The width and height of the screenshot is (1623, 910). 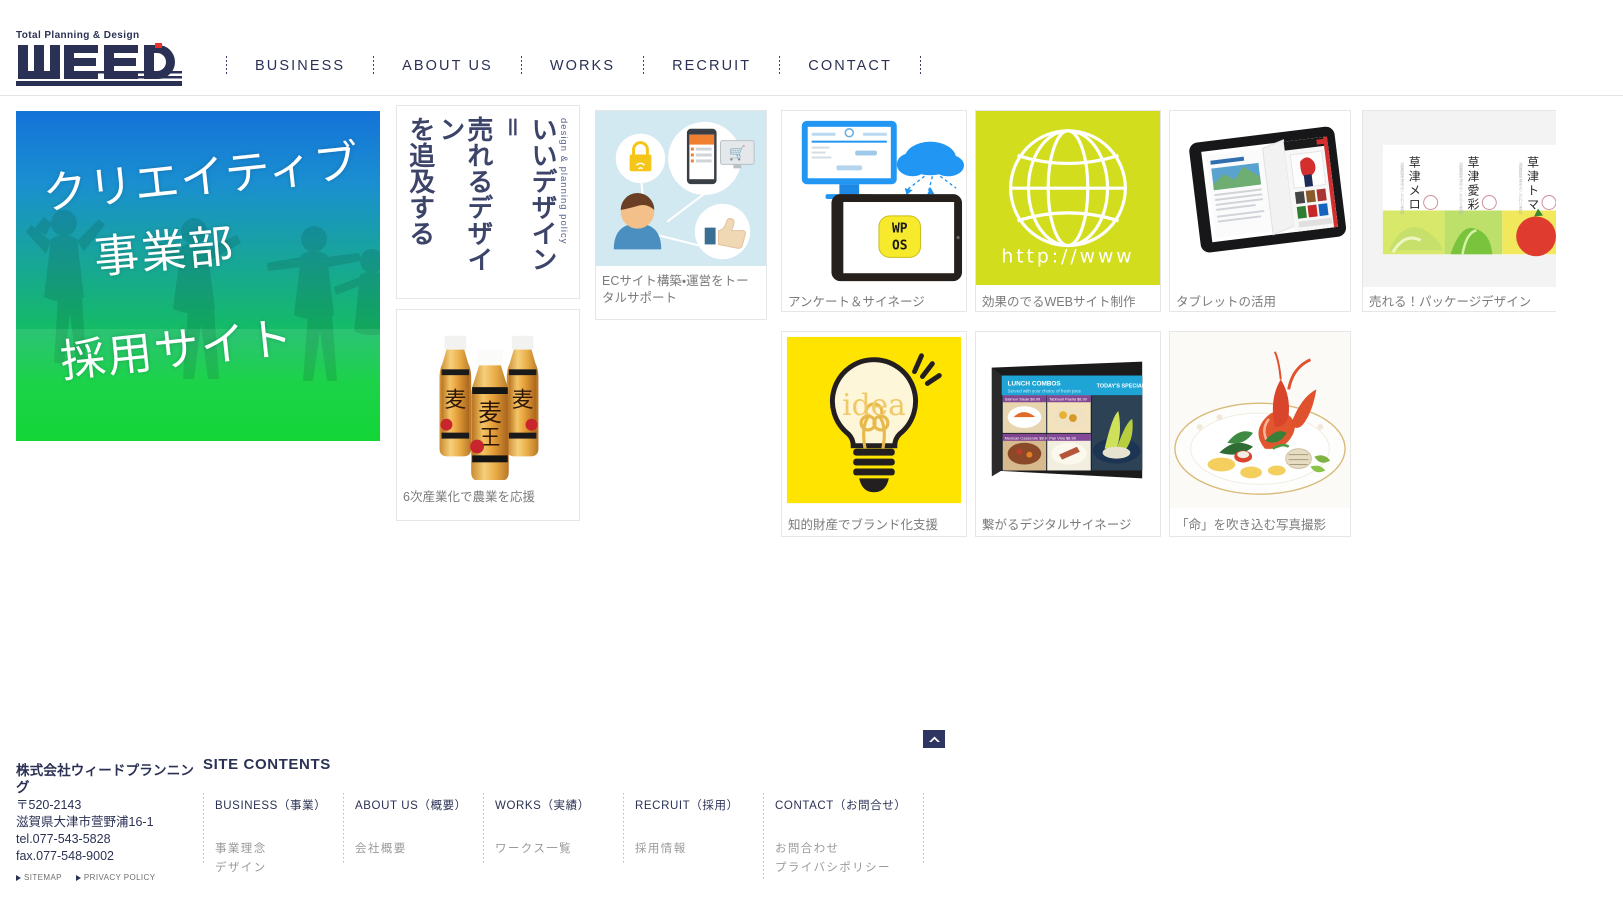 I want to click on svg-text: Mexican Casserole $8.99, so click(x=1027, y=437).